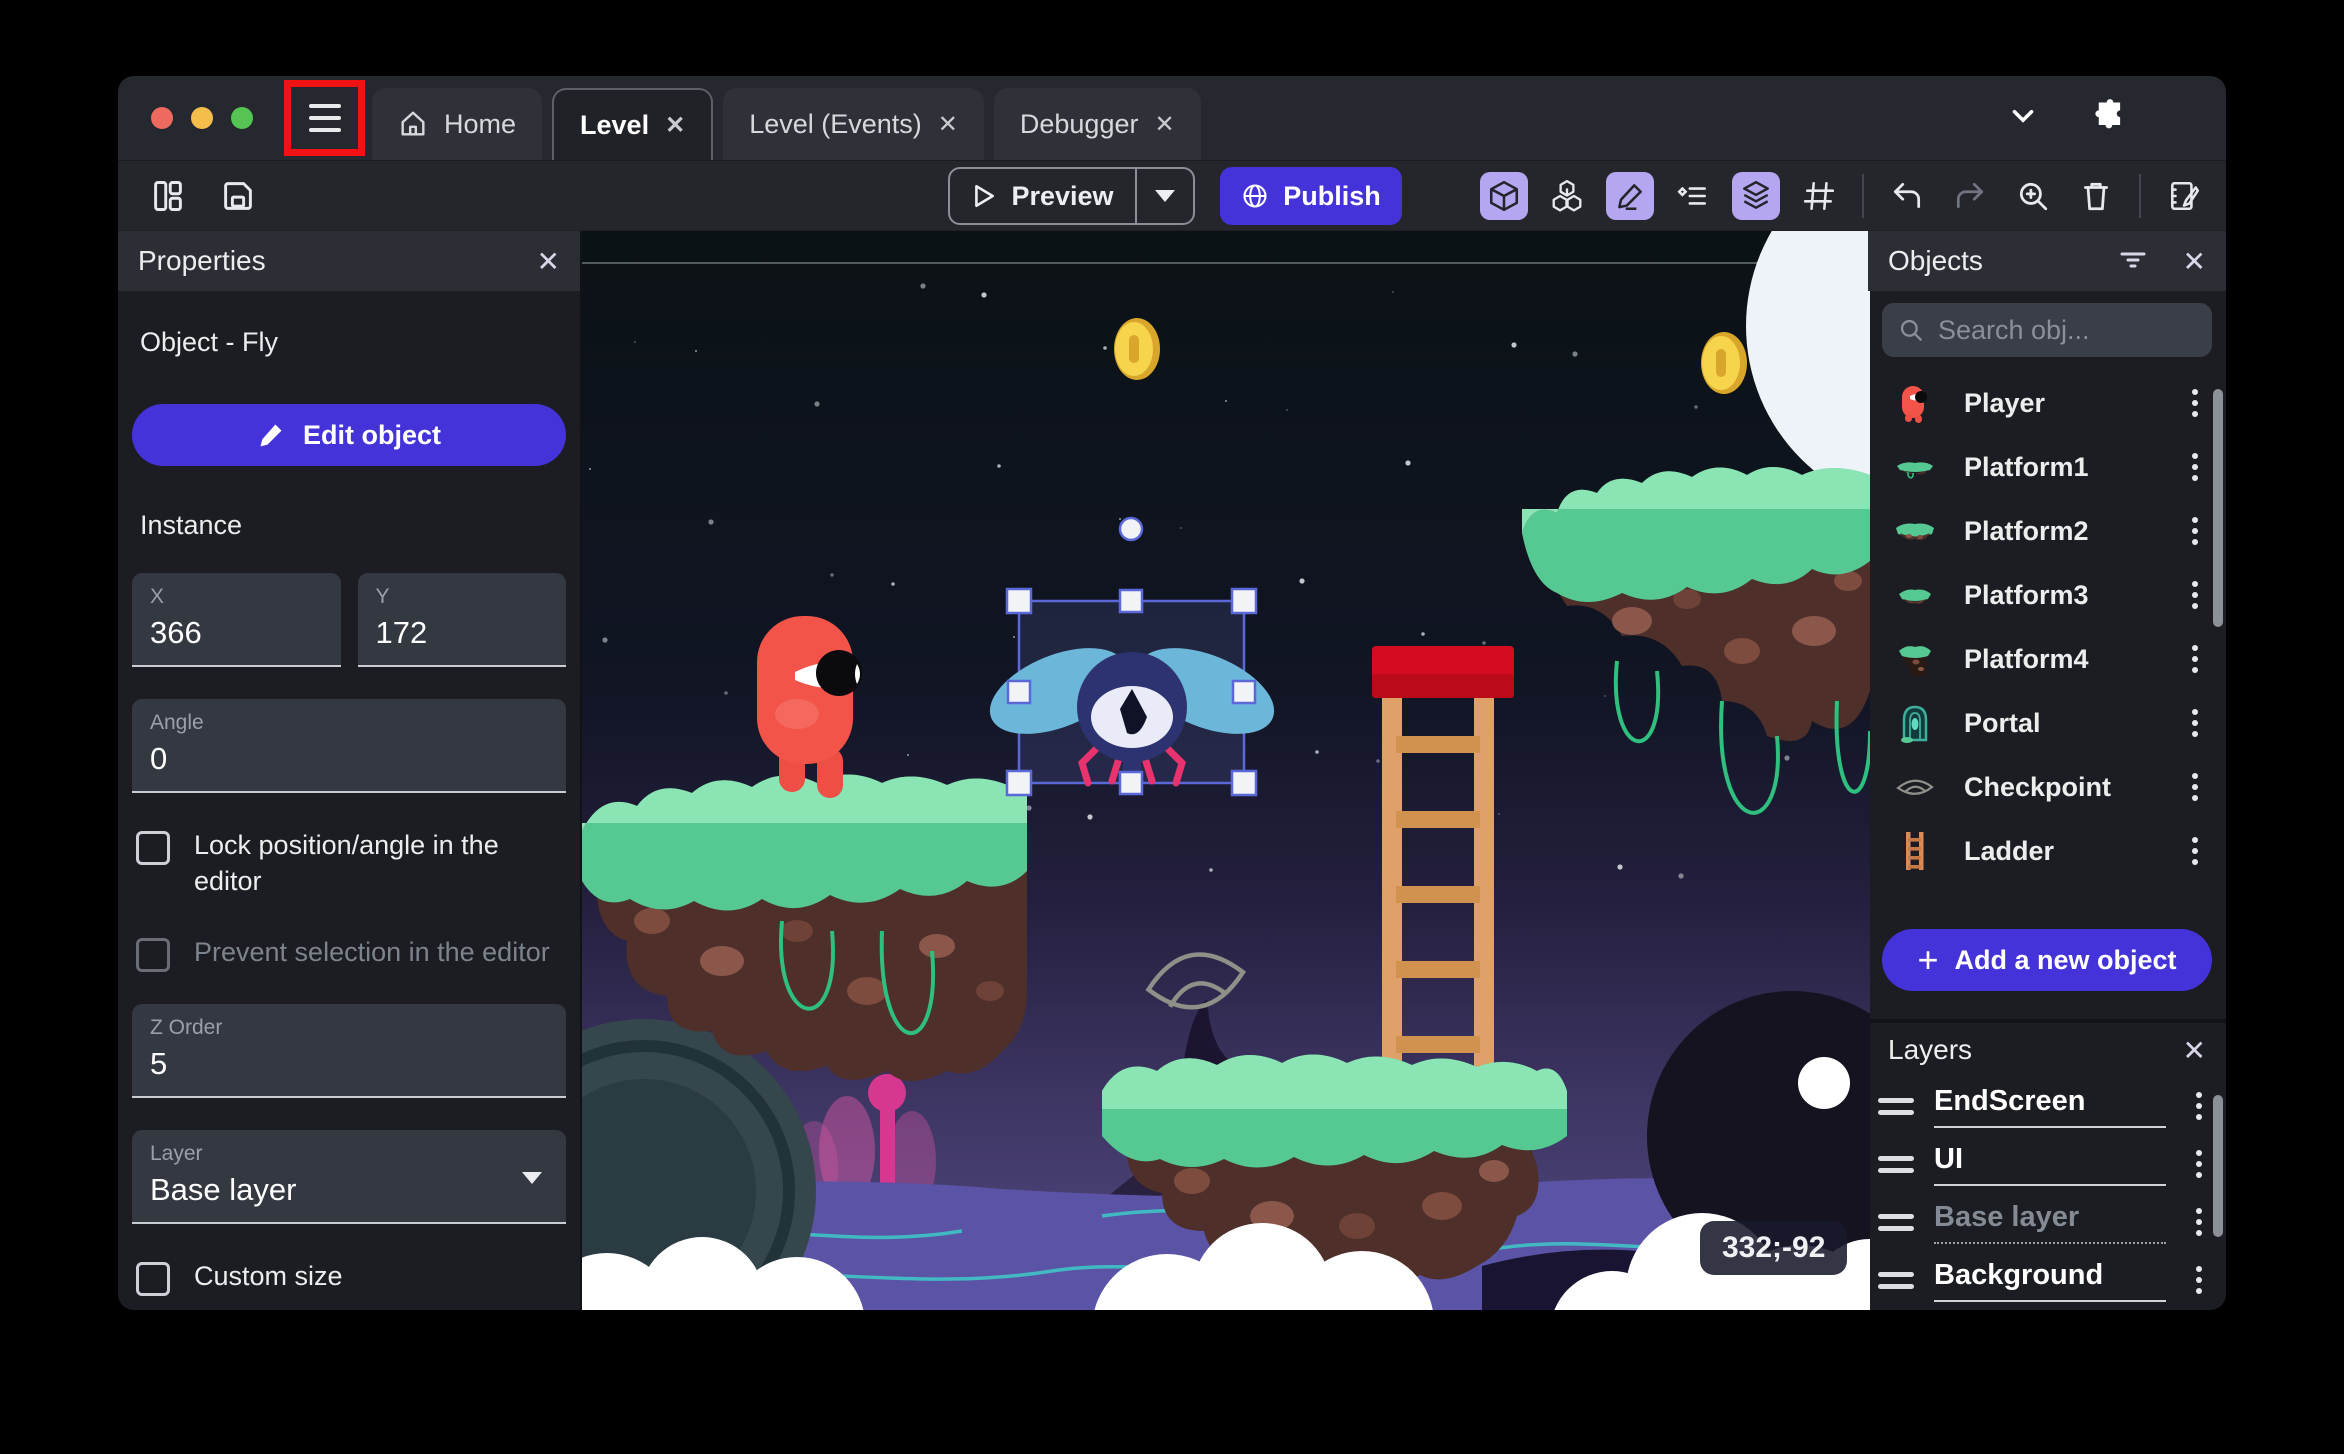  I want to click on tab-level: Level ✕, so click(633, 124).